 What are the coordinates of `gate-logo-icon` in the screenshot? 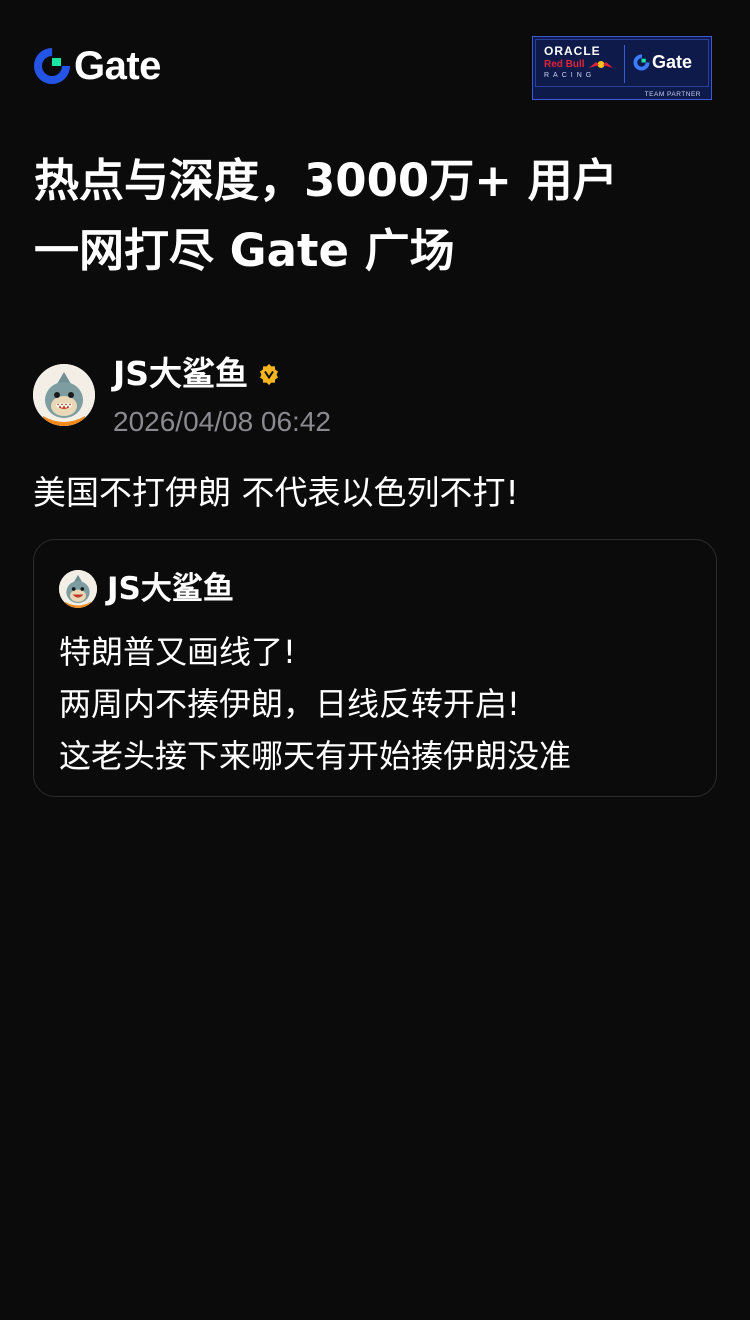 It's located at (52, 66).